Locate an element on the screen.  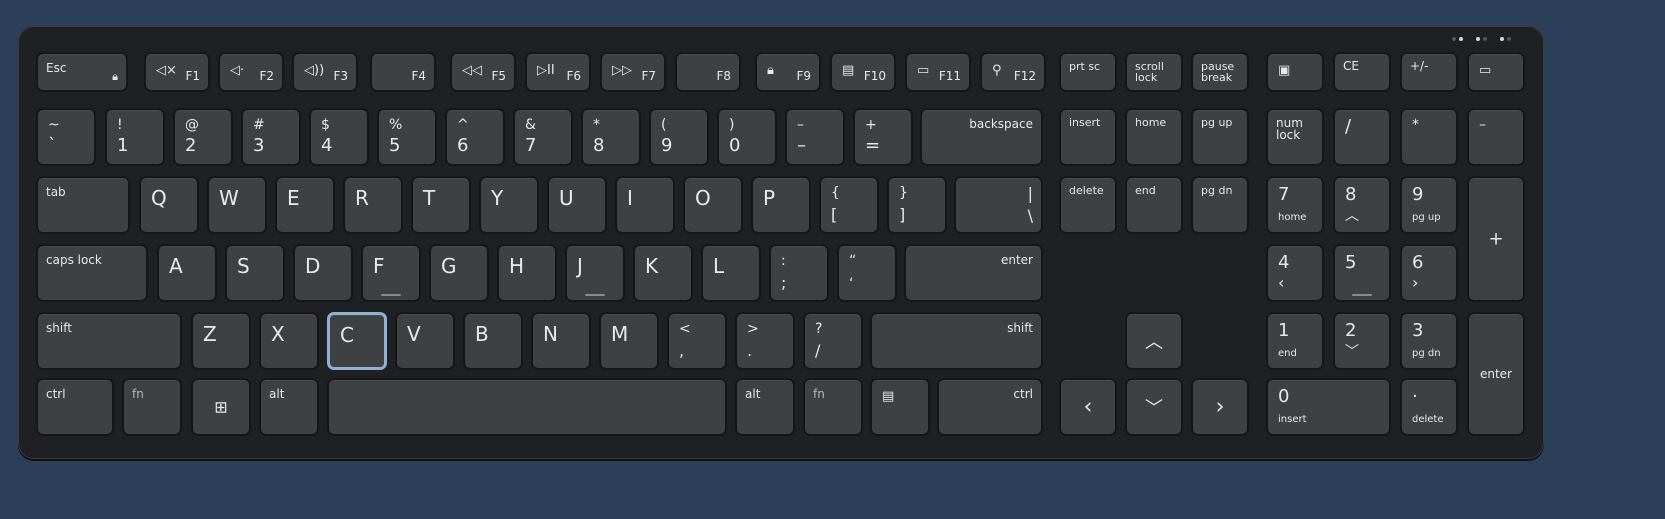
key-tilde: ~ ` is located at coordinates (66, 137).